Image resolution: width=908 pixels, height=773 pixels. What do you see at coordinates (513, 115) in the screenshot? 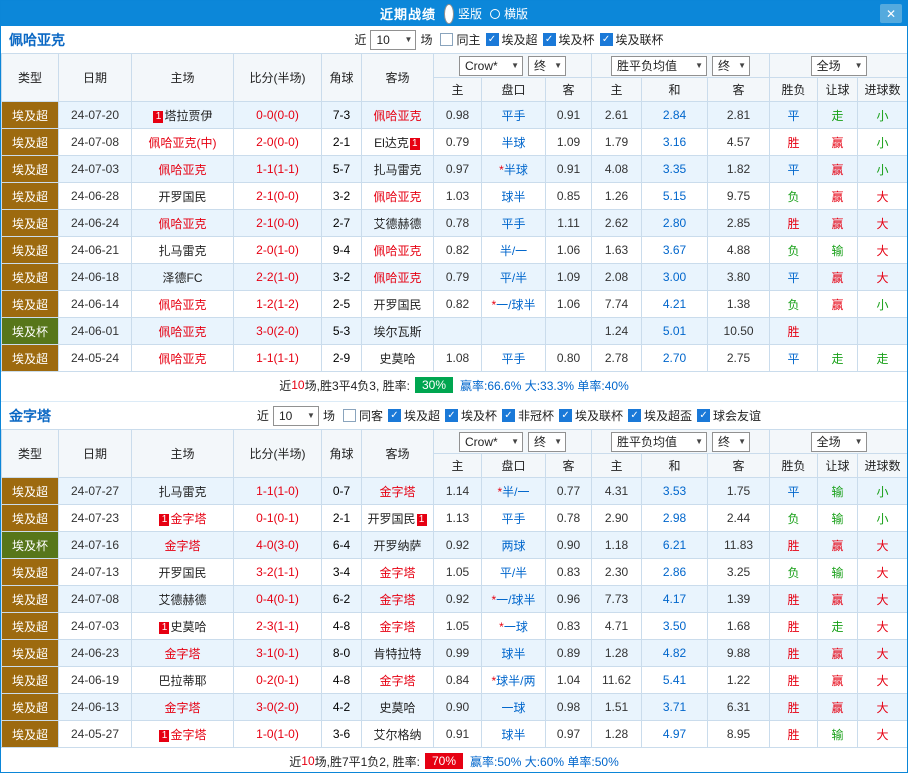
I see `handicap-cell: 平手` at bounding box center [513, 115].